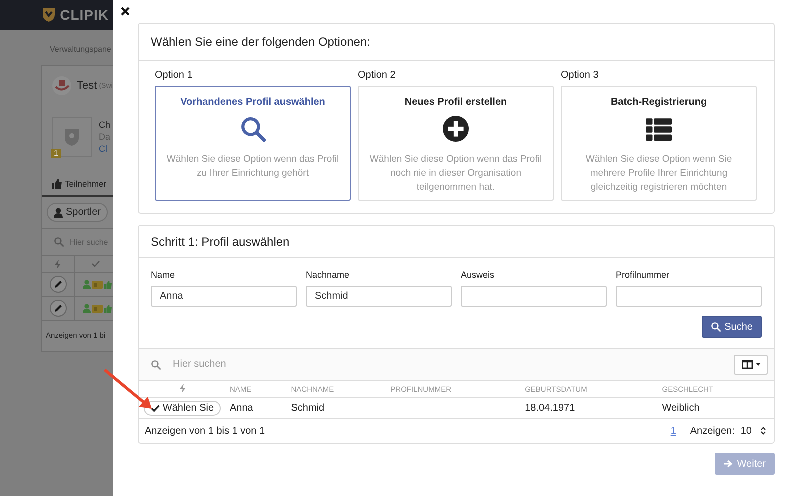 This screenshot has height=496, width=800. Describe the element at coordinates (456, 129) in the screenshot. I see `plus-circle-icon` at that location.